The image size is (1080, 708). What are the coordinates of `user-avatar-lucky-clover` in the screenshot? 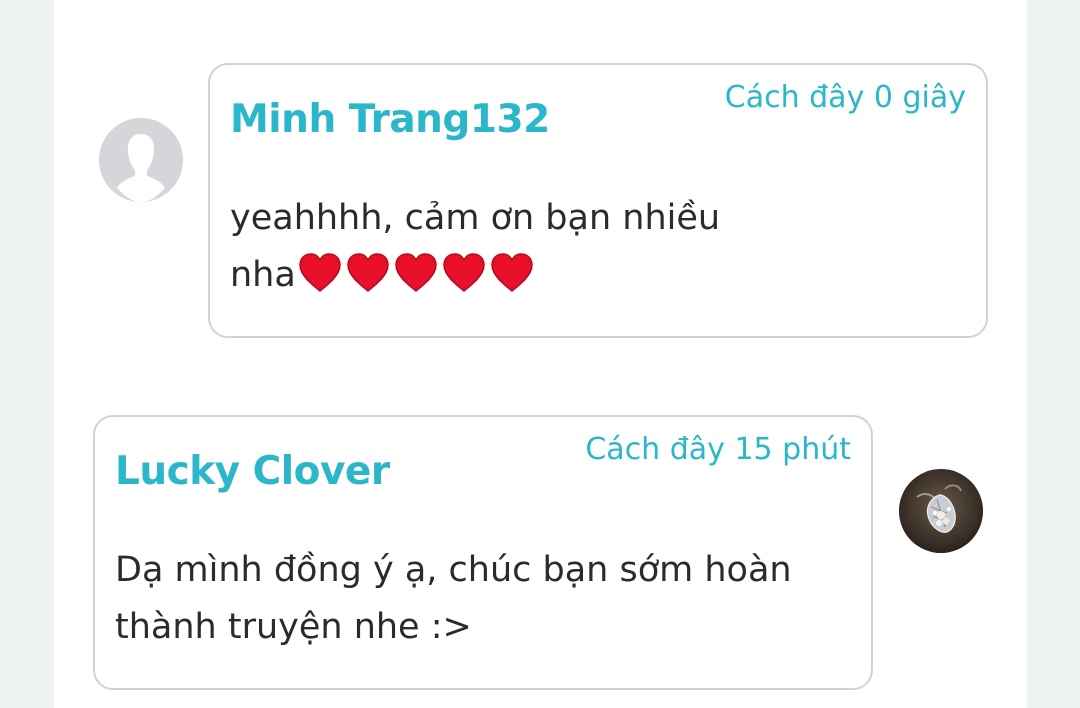 It's located at (941, 511).